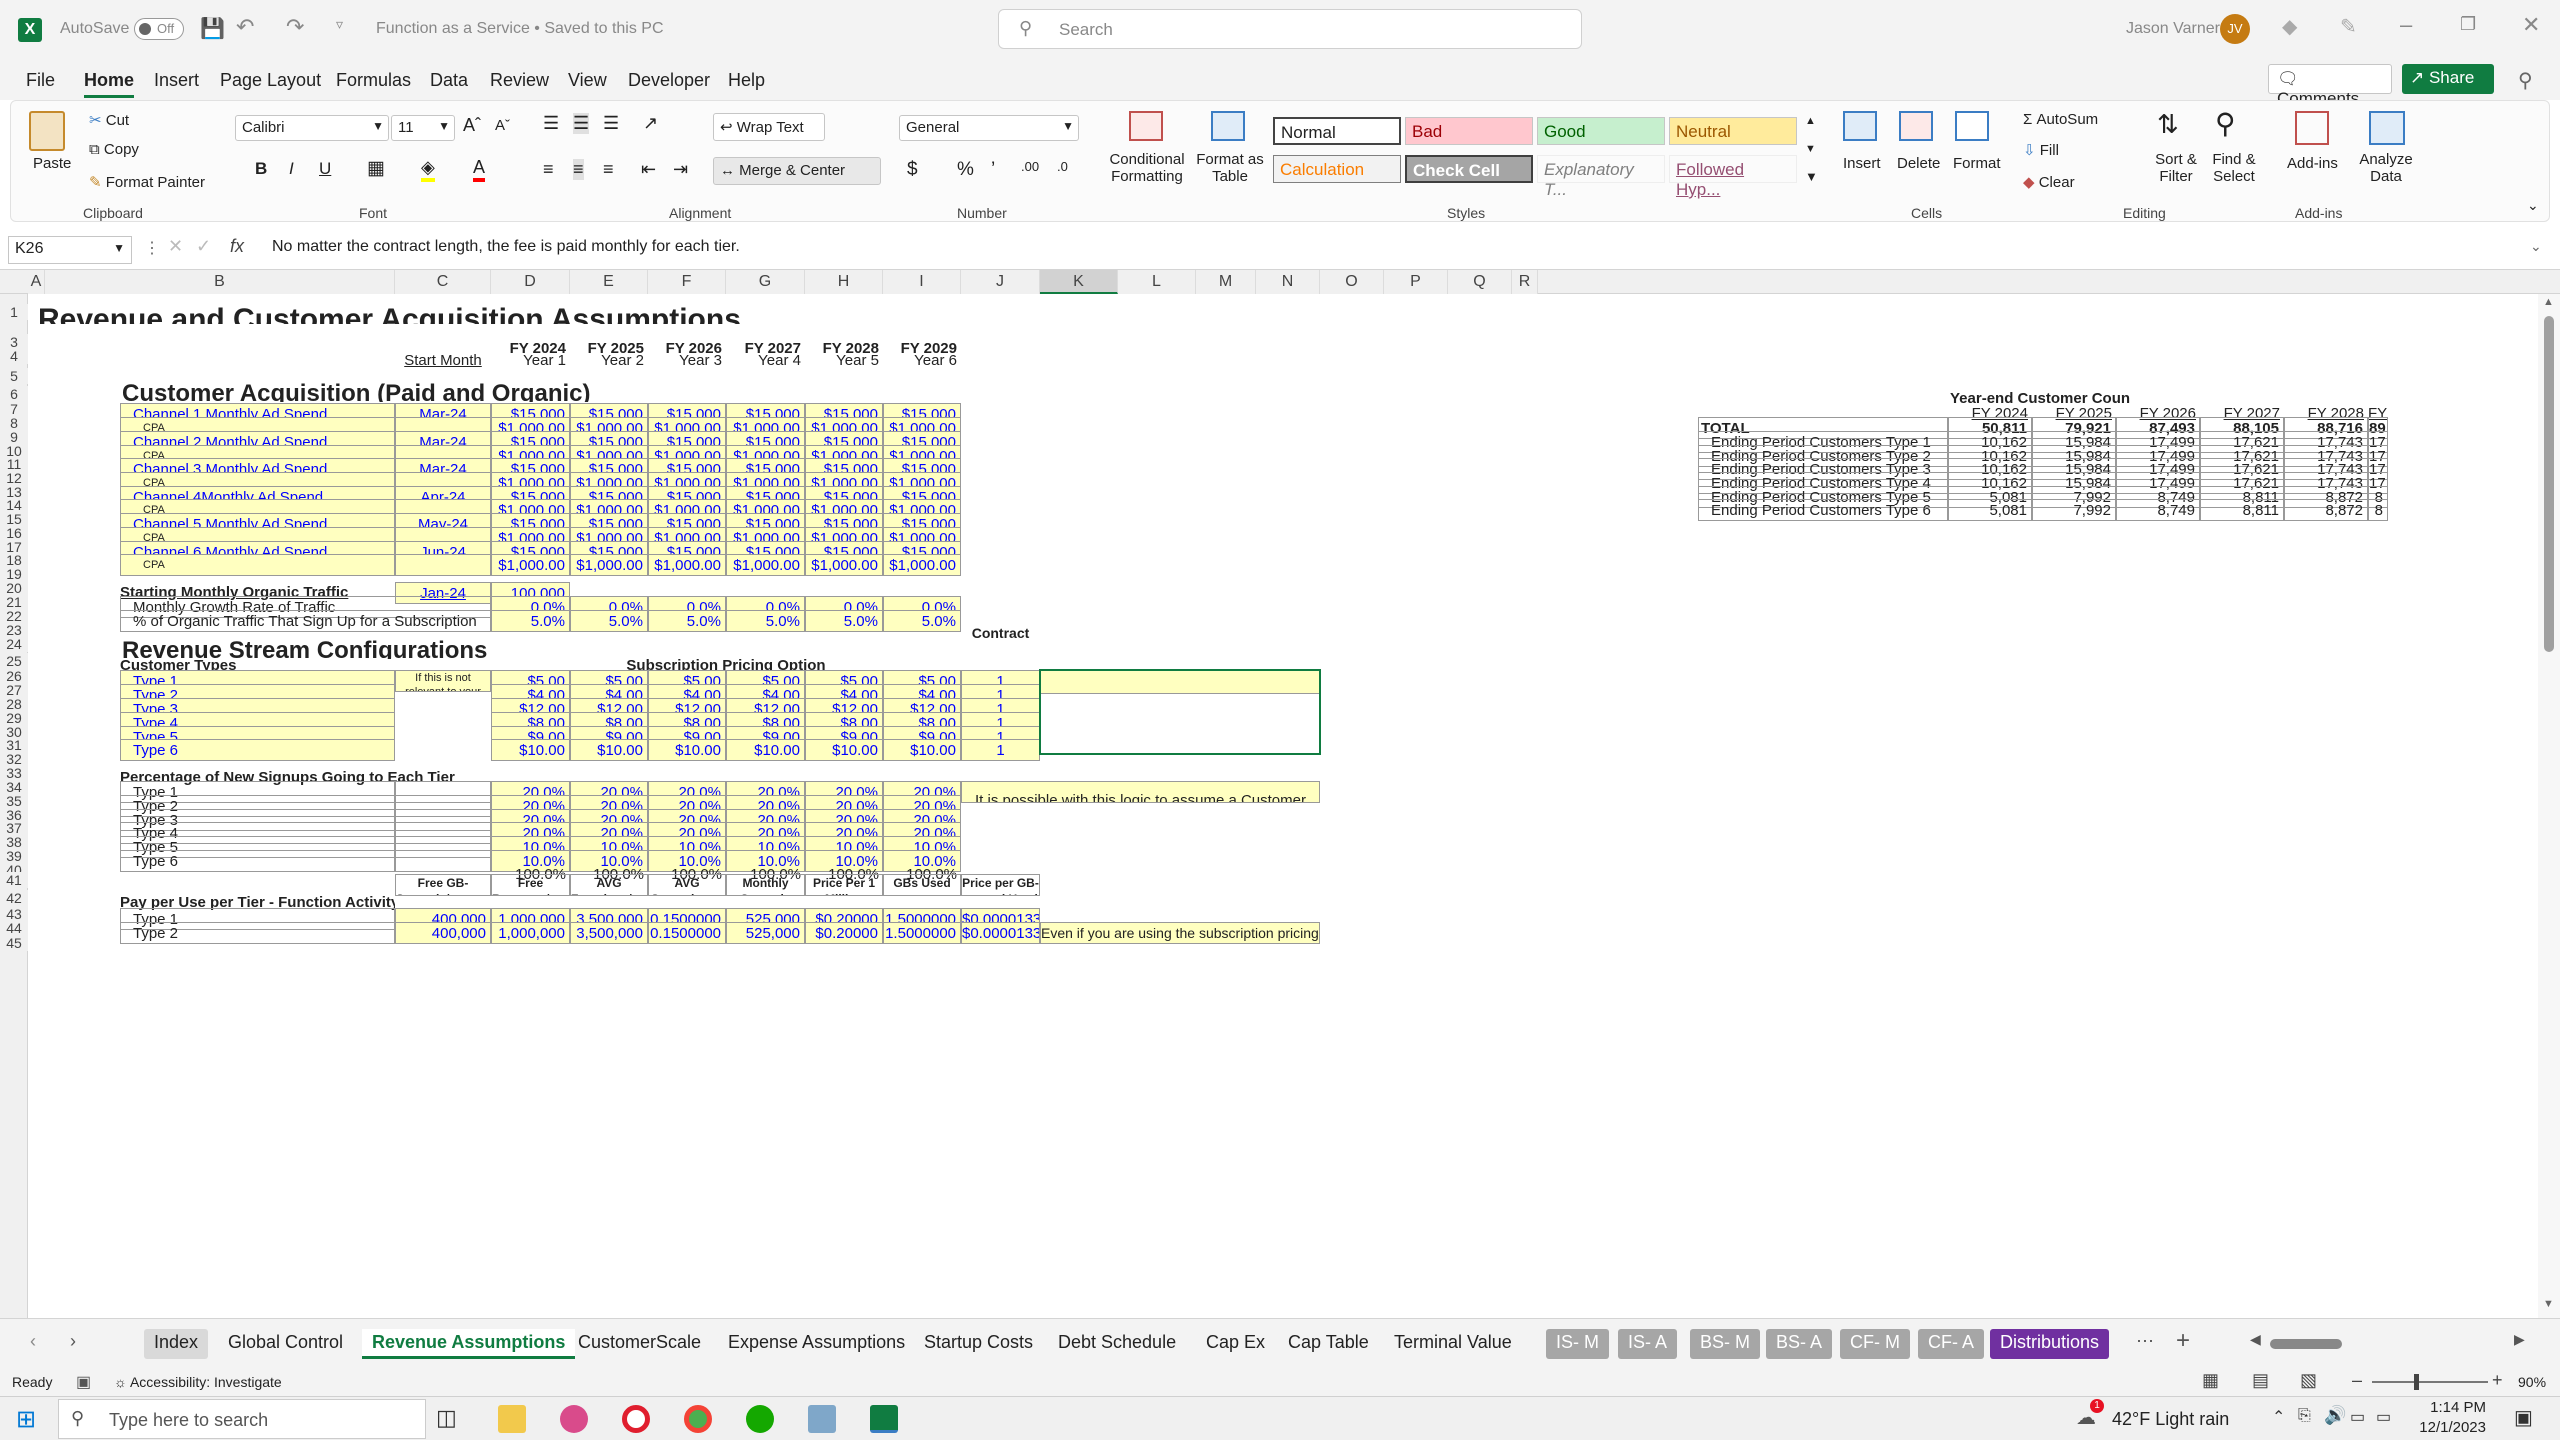  I want to click on yec-label: Ending Period Customers Type 6, so click(1823, 510).